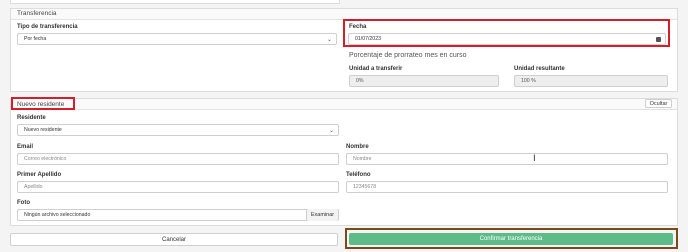 The width and height of the screenshot is (688, 252). What do you see at coordinates (47, 27) in the screenshot?
I see `tipo-transferencia-label: Tipo de transferencia` at bounding box center [47, 27].